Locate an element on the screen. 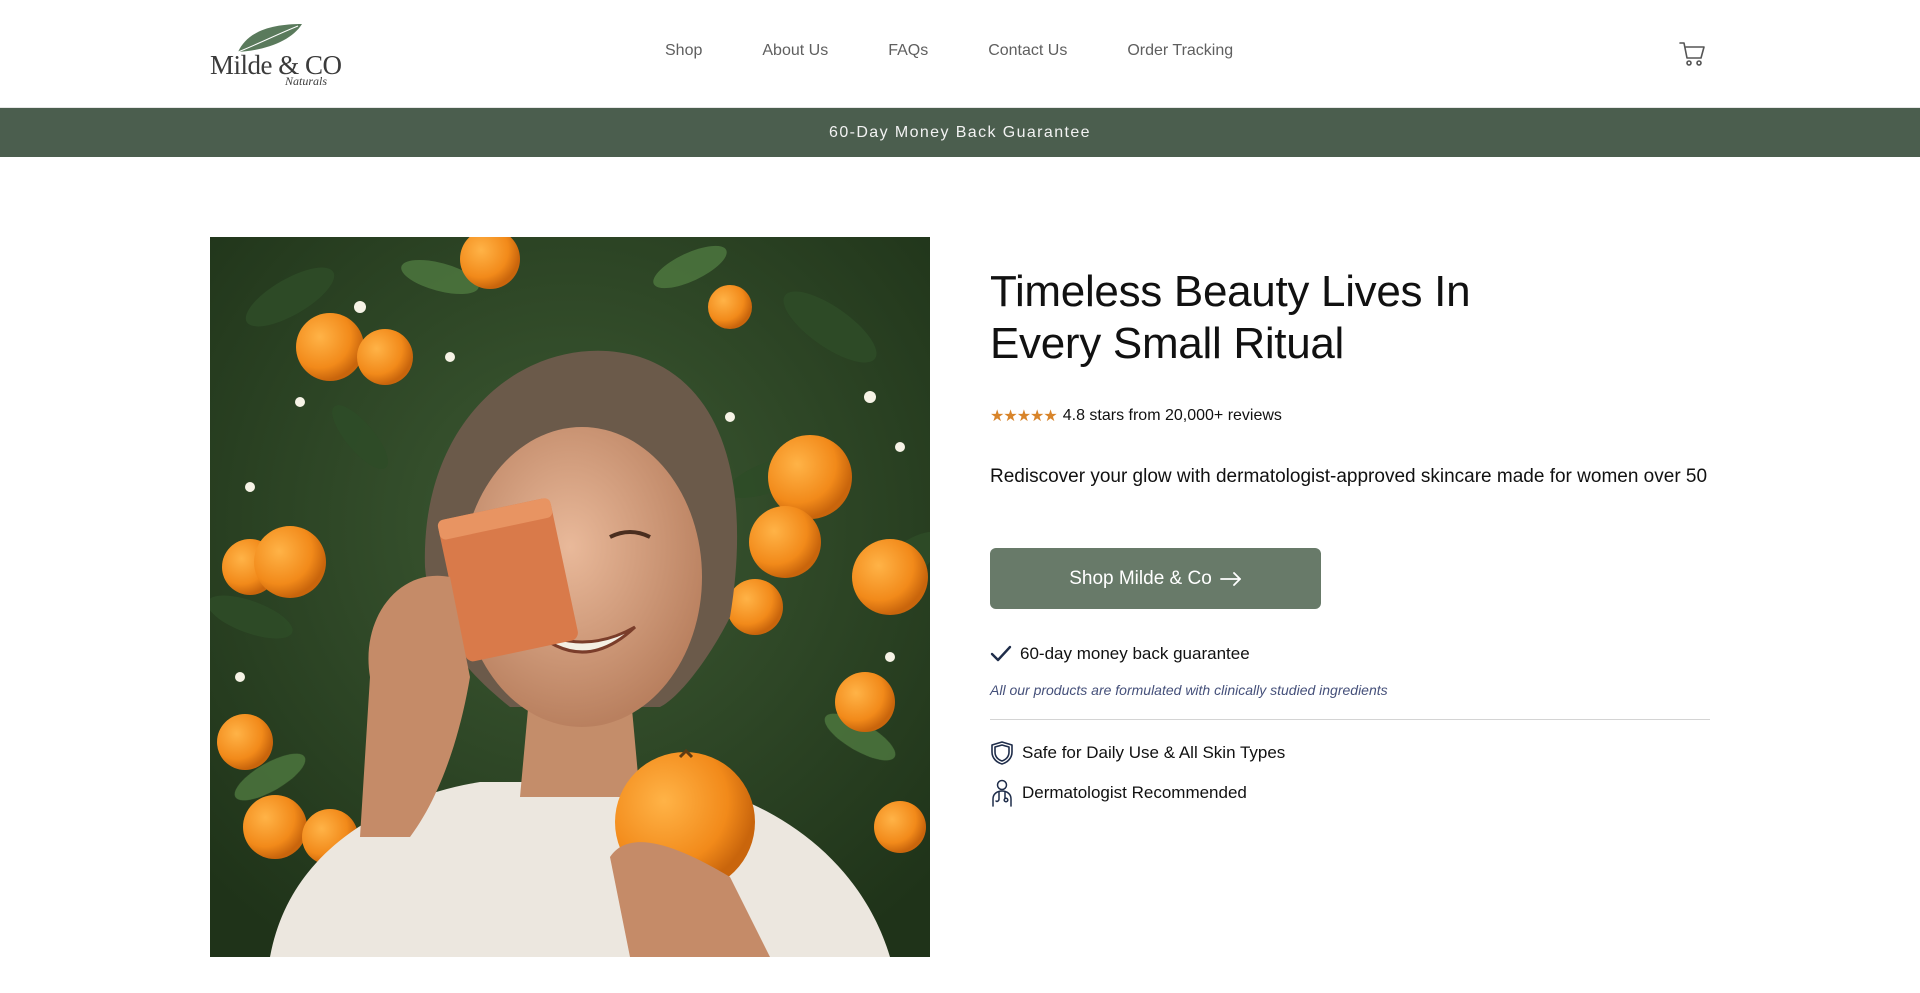 This screenshot has width=1920, height=993. shop-now-button: Shop Milde & Co is located at coordinates (1155, 578).